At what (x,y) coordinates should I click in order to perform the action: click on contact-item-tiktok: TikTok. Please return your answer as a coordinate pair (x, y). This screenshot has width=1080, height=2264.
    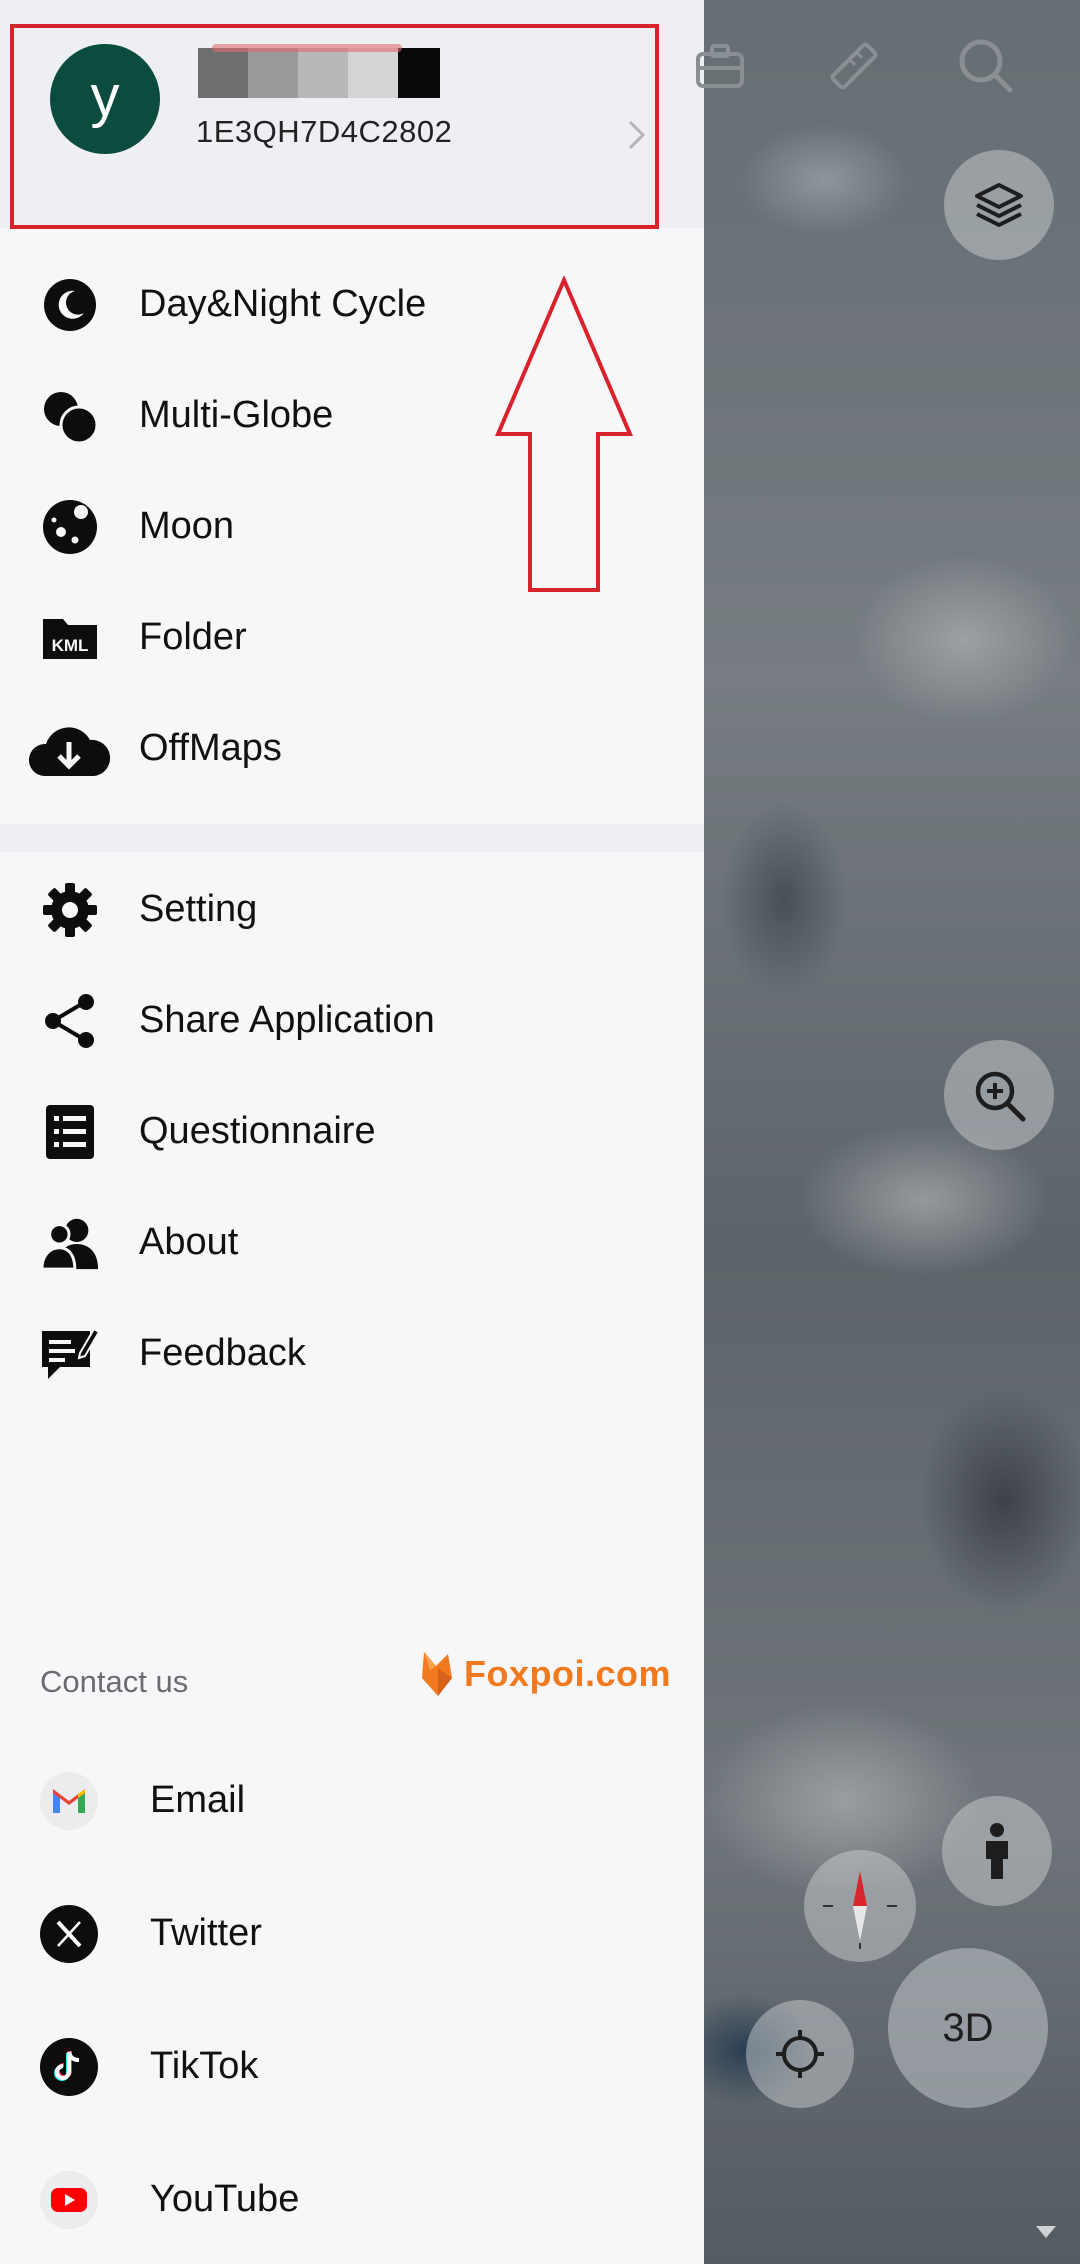
    Looking at the image, I should click on (352, 2066).